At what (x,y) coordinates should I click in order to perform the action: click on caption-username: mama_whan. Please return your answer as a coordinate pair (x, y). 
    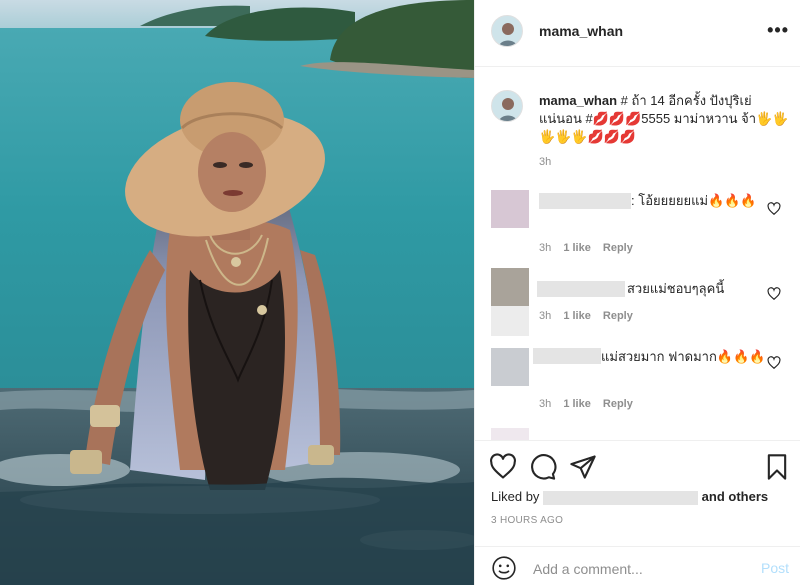
    Looking at the image, I should click on (578, 100).